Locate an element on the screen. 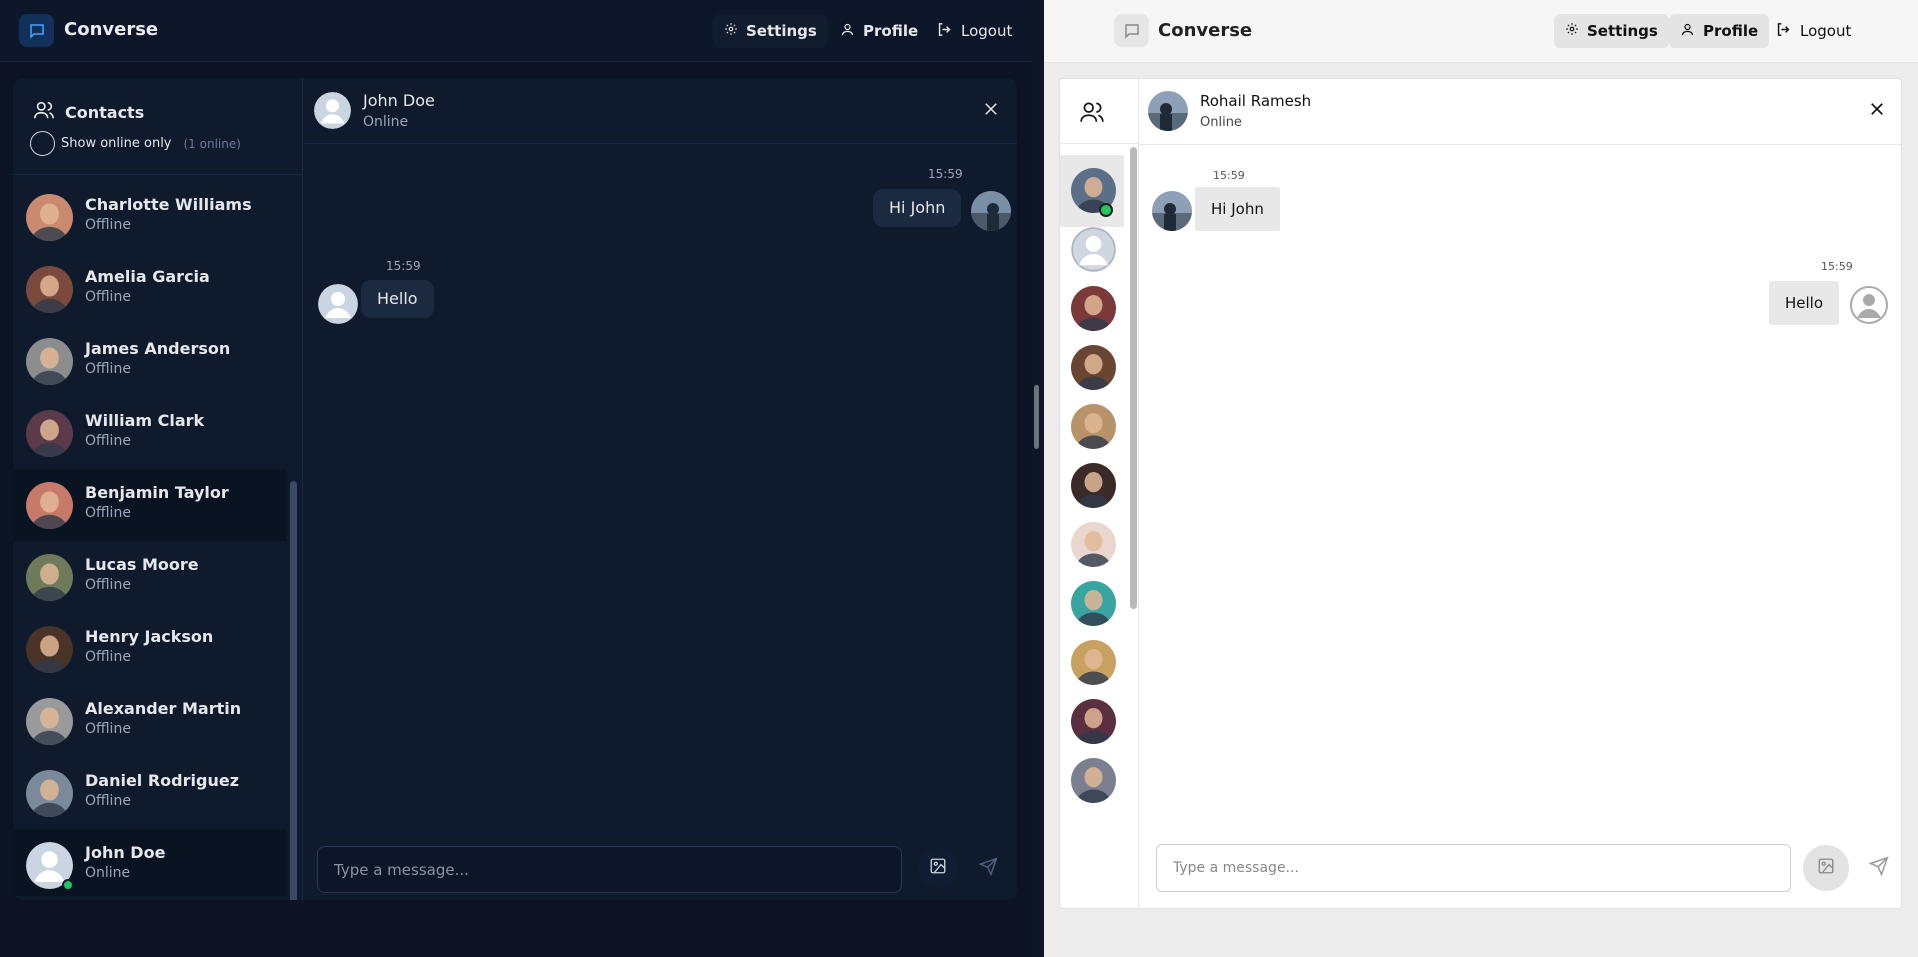  contact-name: Charlotte Williams is located at coordinates (168, 204).